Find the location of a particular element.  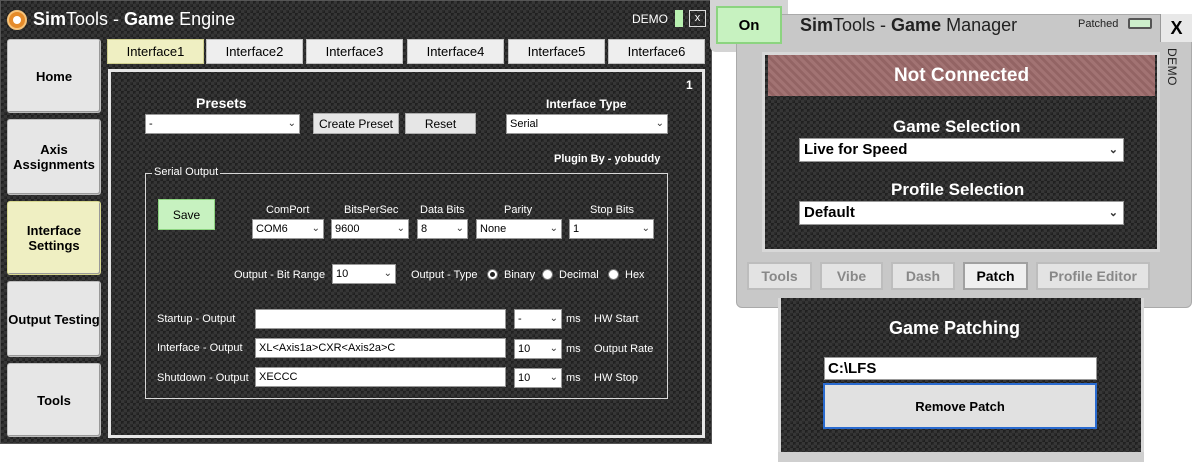

create-preset-button: Create Preset is located at coordinates (356, 123).